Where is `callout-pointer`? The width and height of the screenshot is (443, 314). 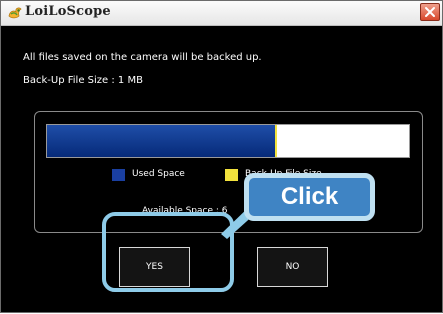 callout-pointer is located at coordinates (238, 221).